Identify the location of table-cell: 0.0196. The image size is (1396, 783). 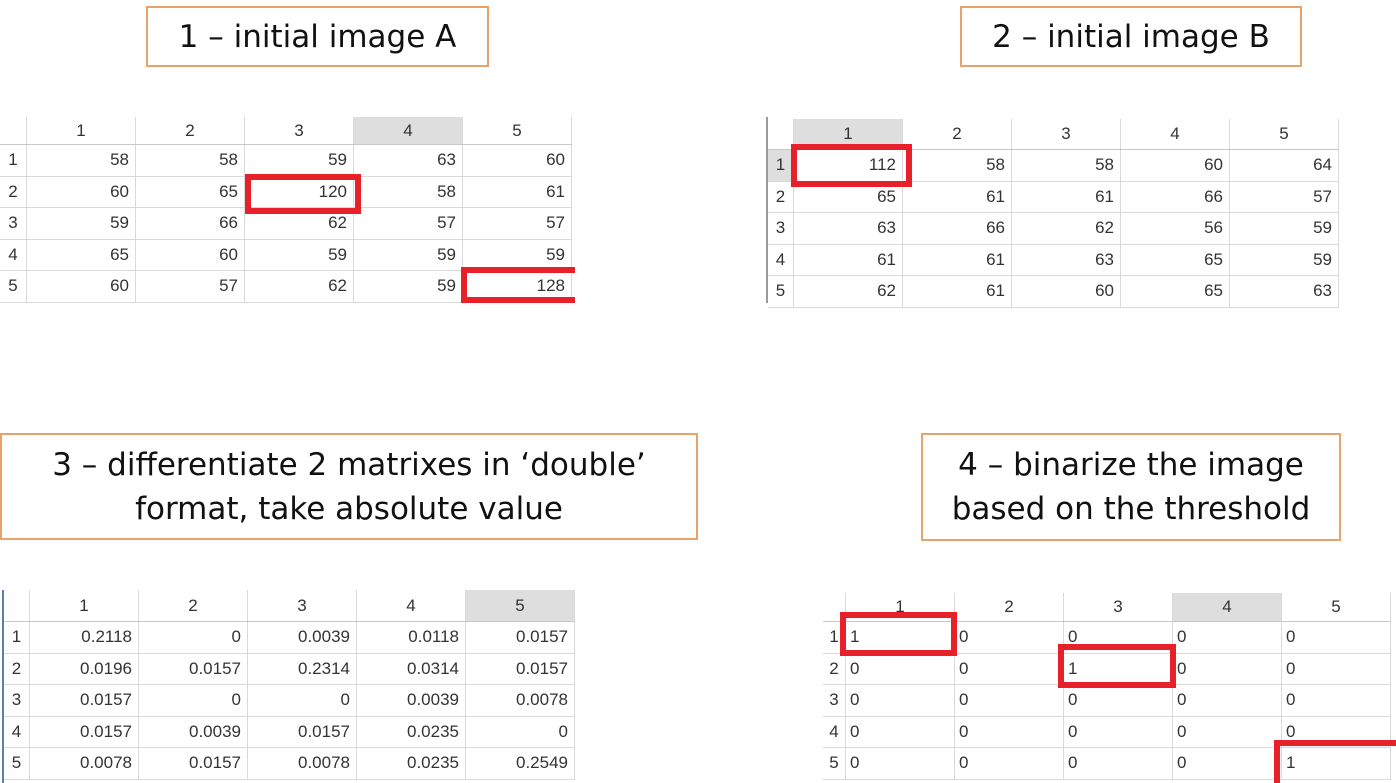
(84, 668).